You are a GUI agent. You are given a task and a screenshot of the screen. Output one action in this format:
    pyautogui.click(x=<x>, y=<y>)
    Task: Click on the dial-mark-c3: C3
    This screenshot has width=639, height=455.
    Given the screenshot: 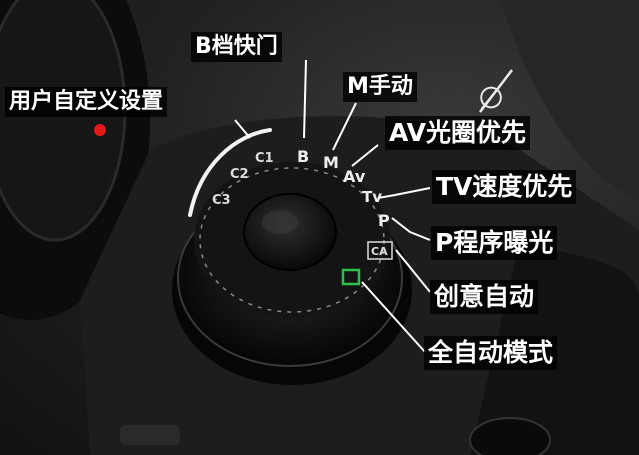 What is the action you would take?
    pyautogui.click(x=221, y=200)
    